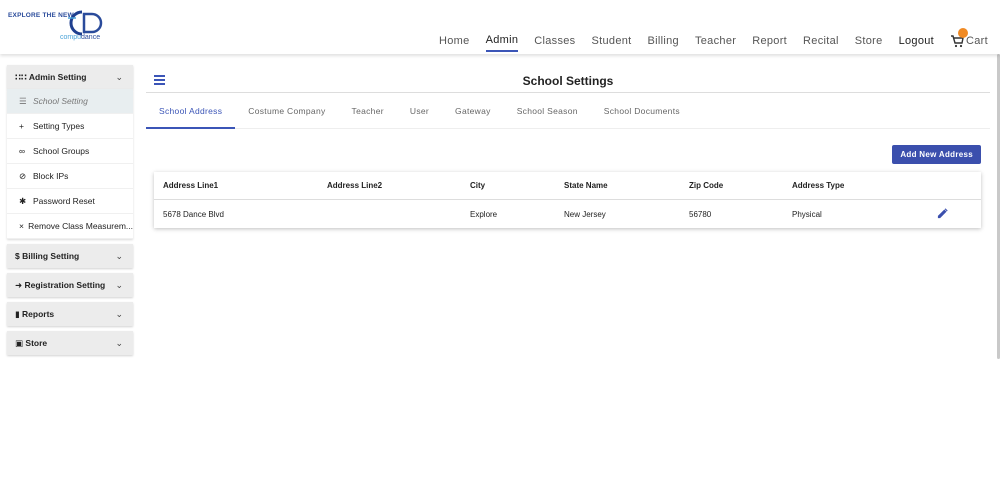 The width and height of the screenshot is (1000, 493). What do you see at coordinates (419, 115) in the screenshot?
I see `tab-user: User` at bounding box center [419, 115].